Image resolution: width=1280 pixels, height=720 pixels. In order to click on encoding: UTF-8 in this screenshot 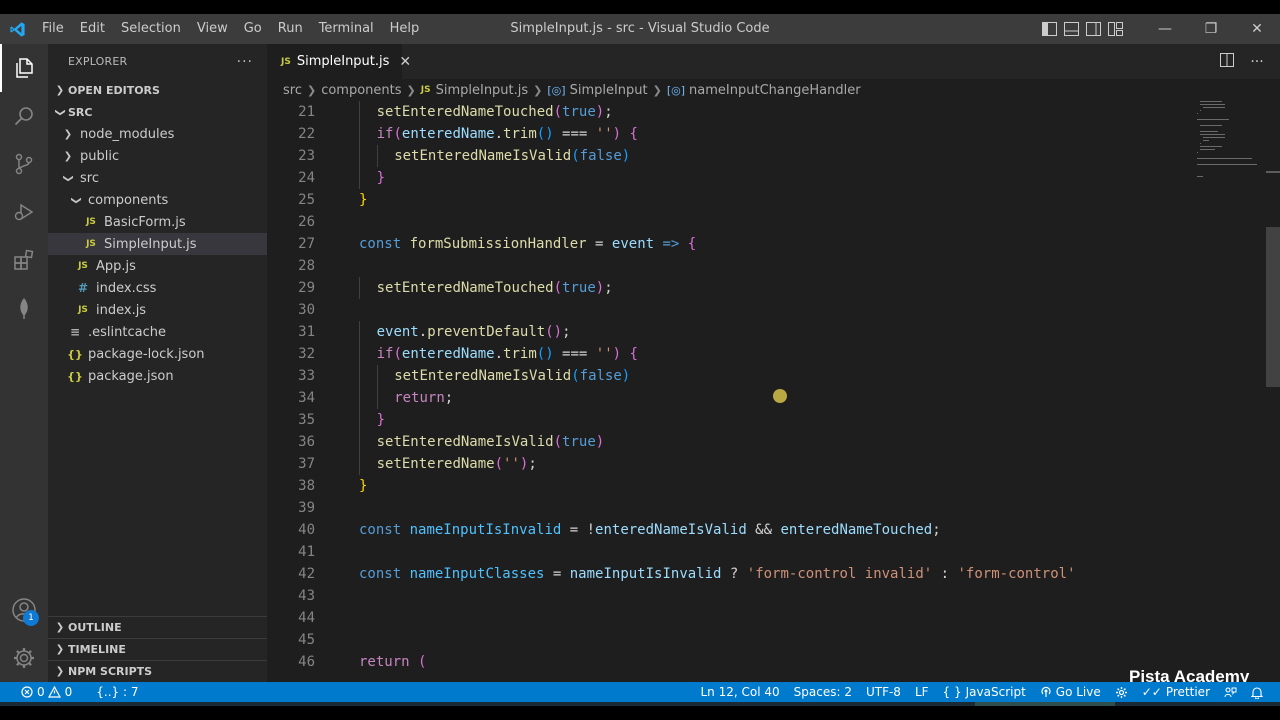, I will do `click(883, 692)`.